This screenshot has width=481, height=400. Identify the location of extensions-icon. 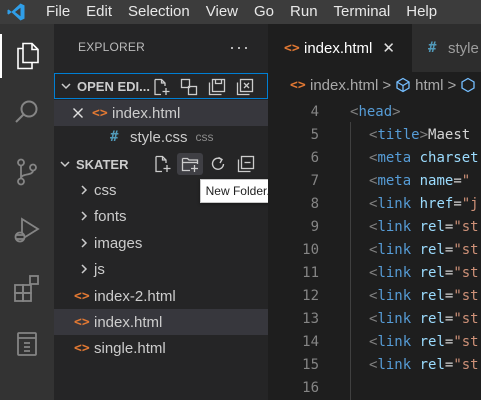
(27, 288).